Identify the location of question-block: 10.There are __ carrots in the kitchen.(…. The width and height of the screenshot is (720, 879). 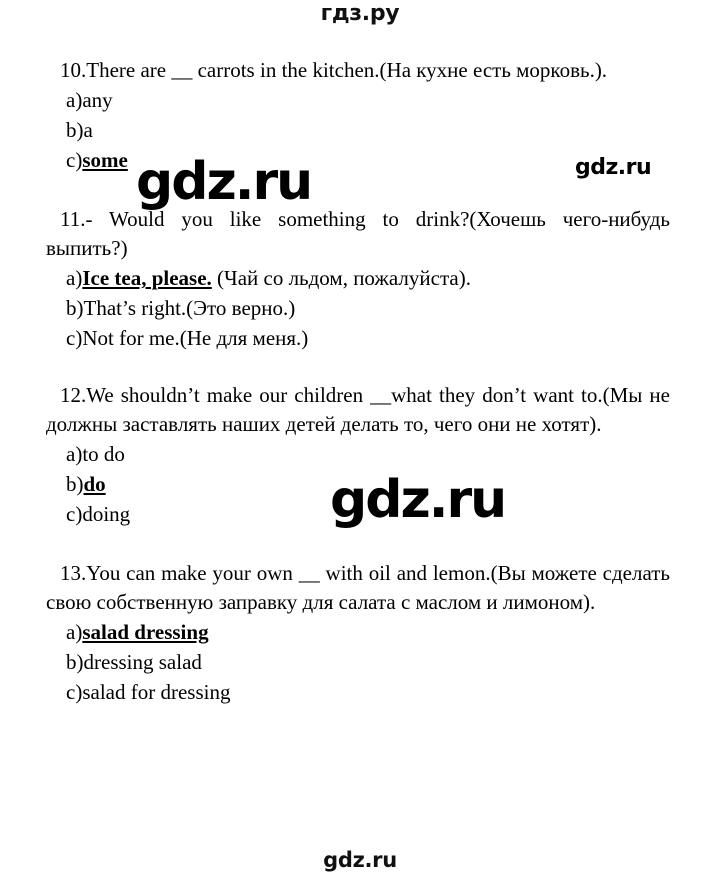
(358, 115).